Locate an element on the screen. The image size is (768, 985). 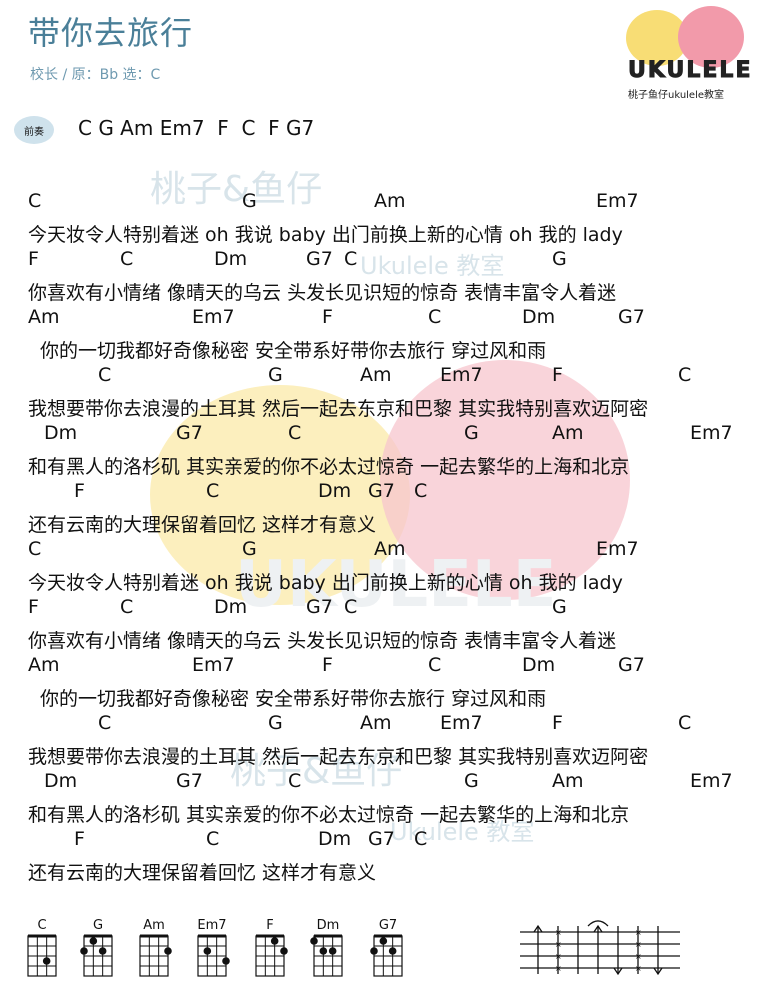
key-info: 校长 / 原：Bb 选：C is located at coordinates (95, 75).